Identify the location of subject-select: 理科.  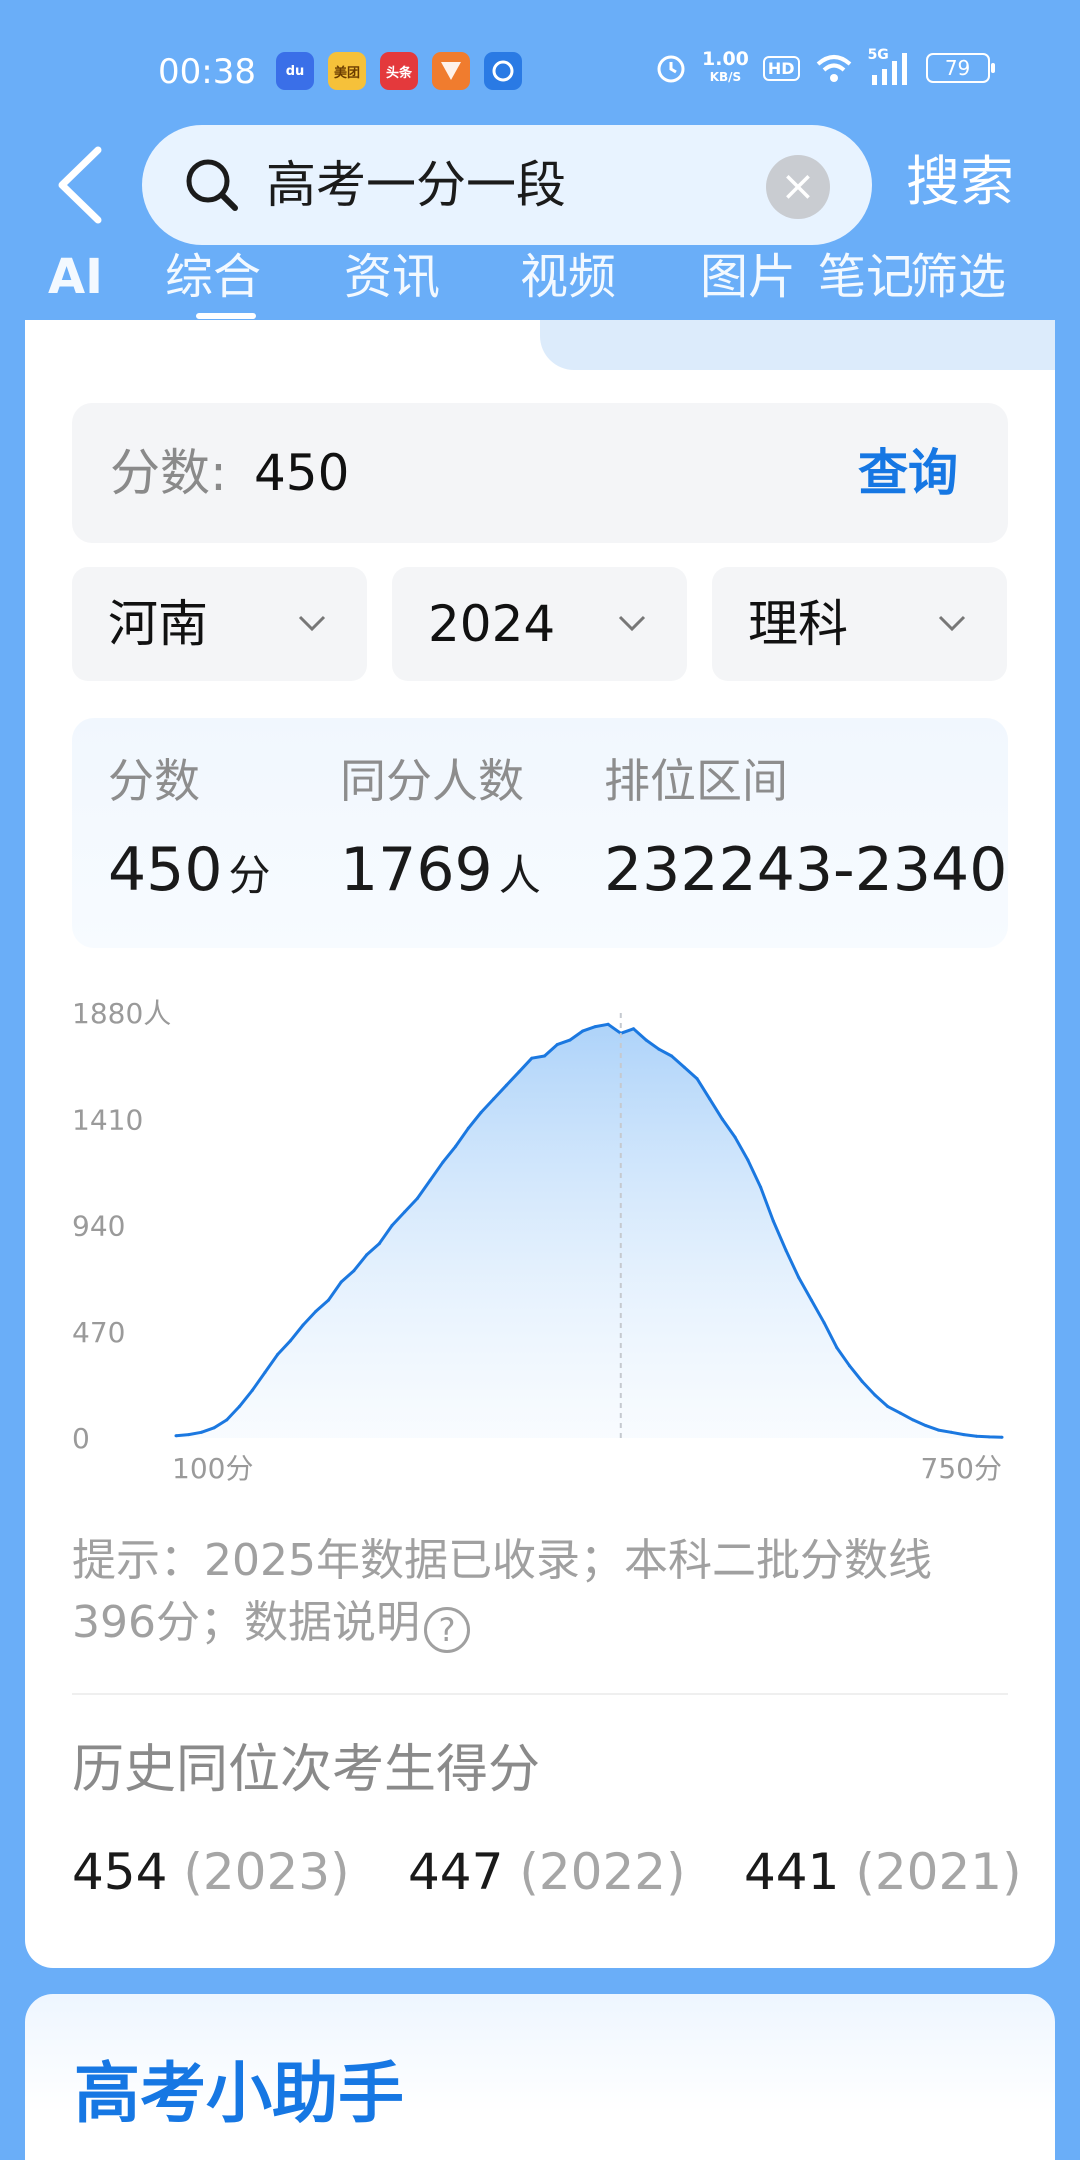
(859, 624).